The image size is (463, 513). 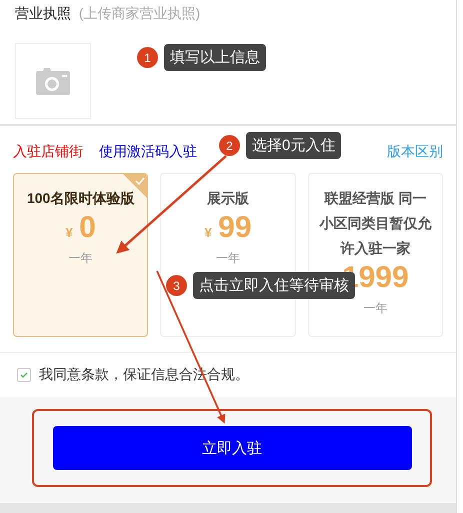 What do you see at coordinates (87, 227) in the screenshot?
I see `plan-price: 0` at bounding box center [87, 227].